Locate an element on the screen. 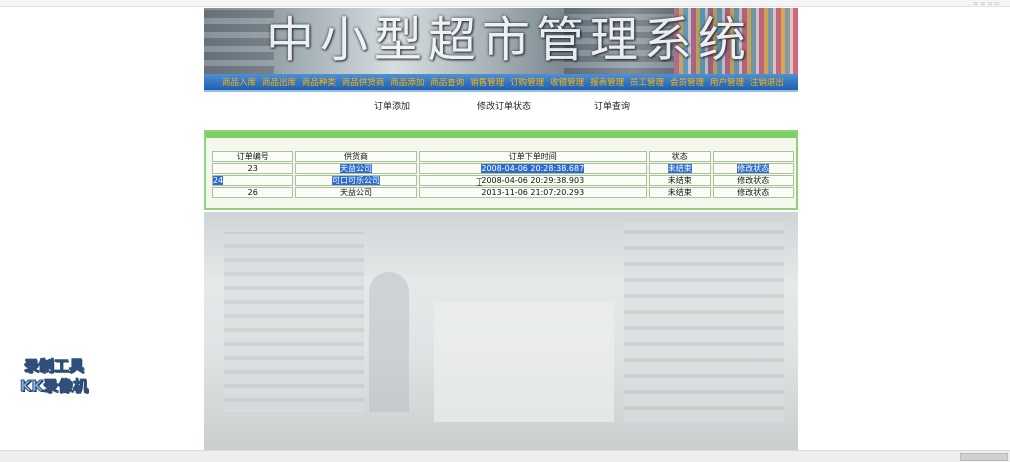 The image size is (1010, 462). menu-item-add-goods: 商品添加 is located at coordinates (407, 82).